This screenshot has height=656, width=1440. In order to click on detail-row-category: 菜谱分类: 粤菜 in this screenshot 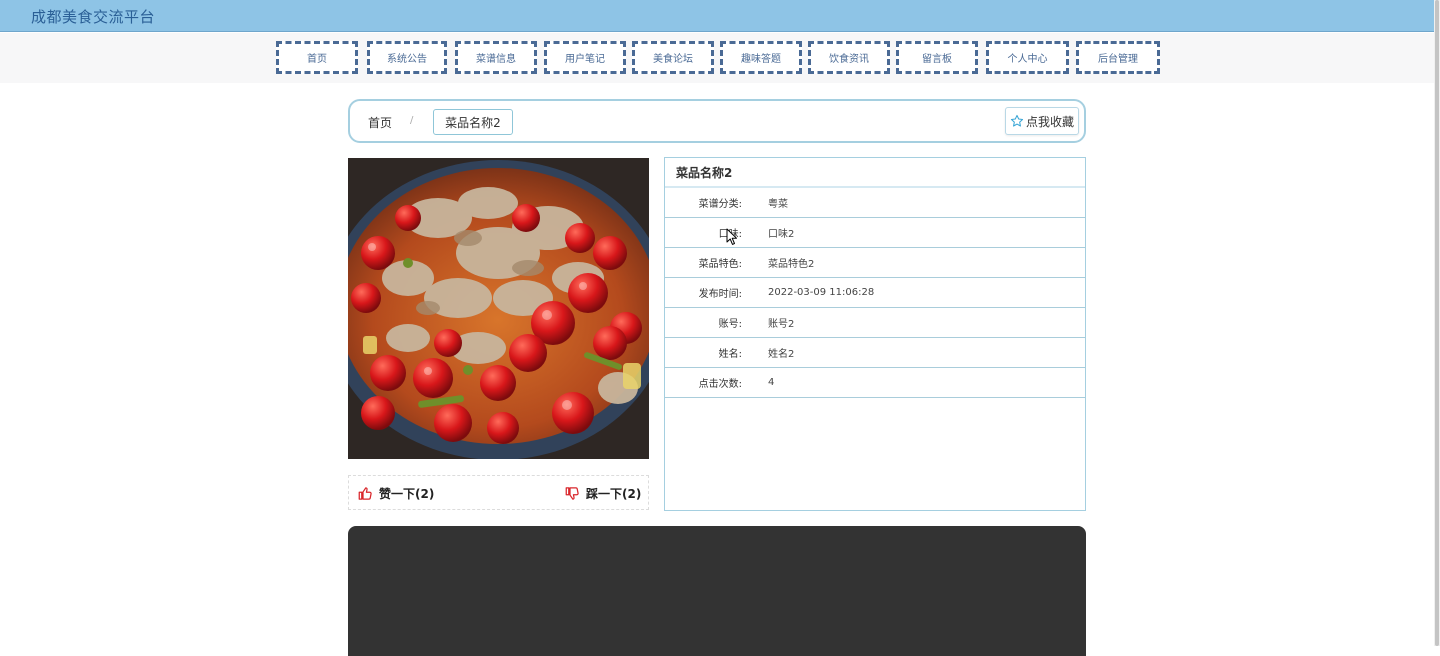, I will do `click(875, 203)`.